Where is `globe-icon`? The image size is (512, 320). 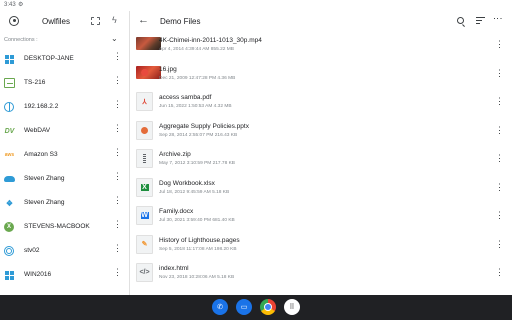 globe-icon is located at coordinates (9, 107).